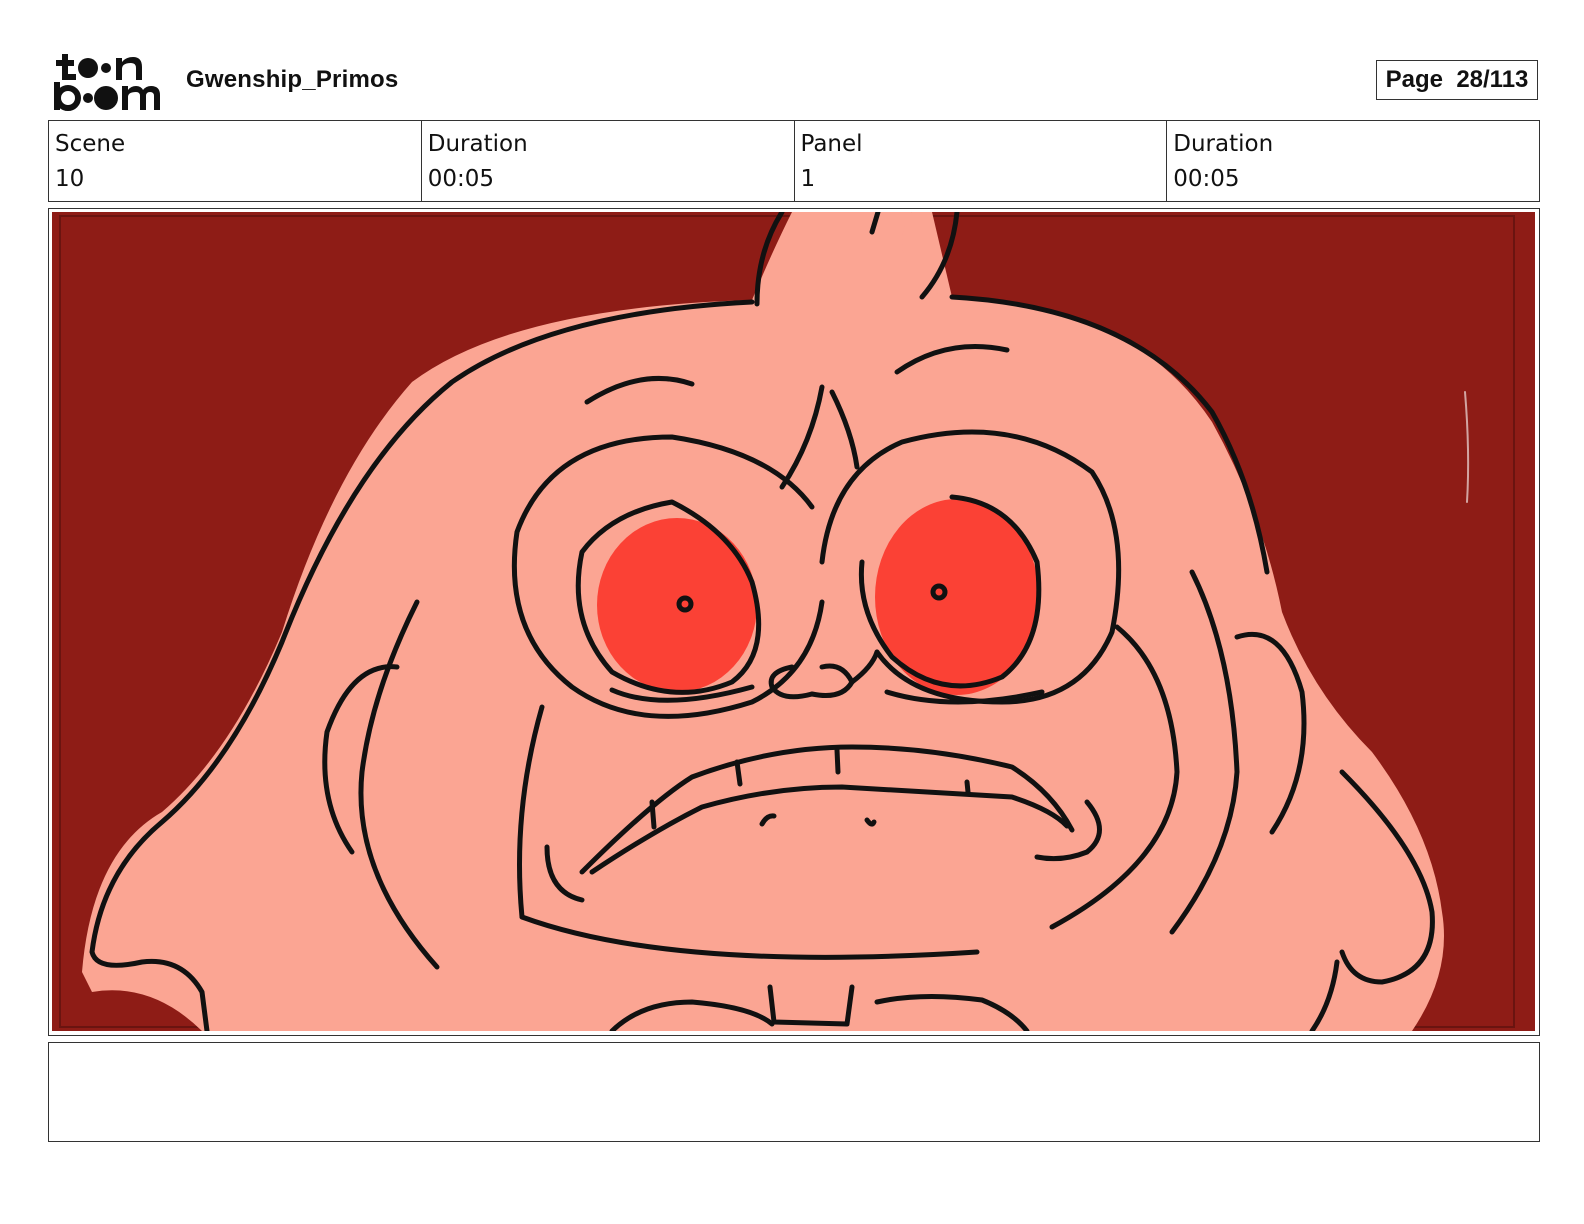 This screenshot has width=1584, height=1224. What do you see at coordinates (1206, 179) in the screenshot?
I see `panel-duration-value: 00:05` at bounding box center [1206, 179].